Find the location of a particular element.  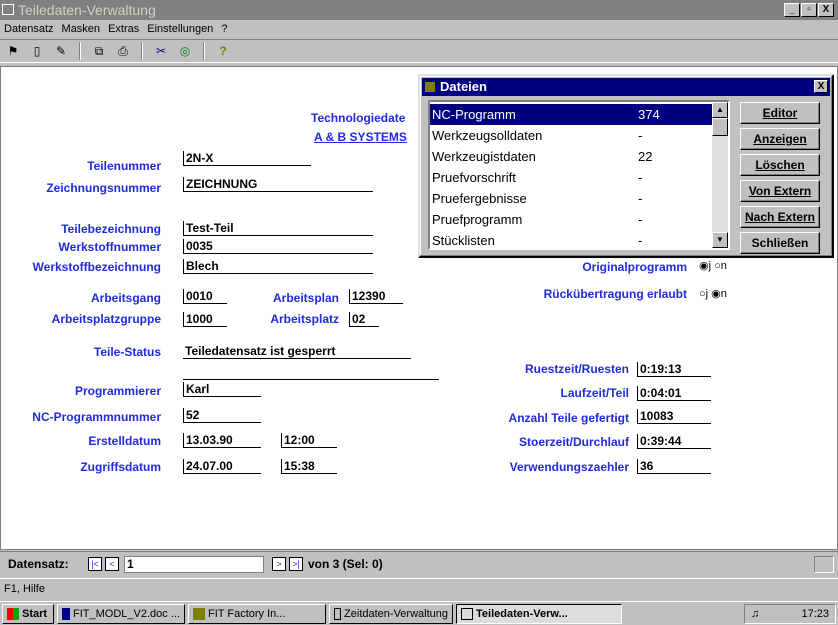

window-title: Teiledaten-Verwaltung is located at coordinates (87, 10).